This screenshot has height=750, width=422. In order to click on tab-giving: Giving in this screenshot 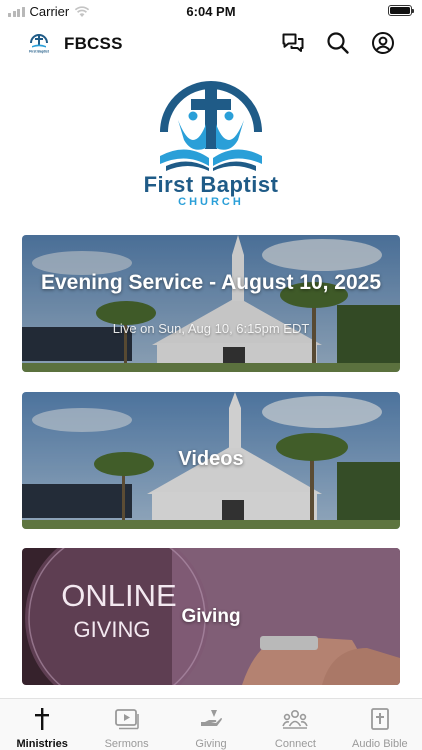, I will do `click(211, 724)`.